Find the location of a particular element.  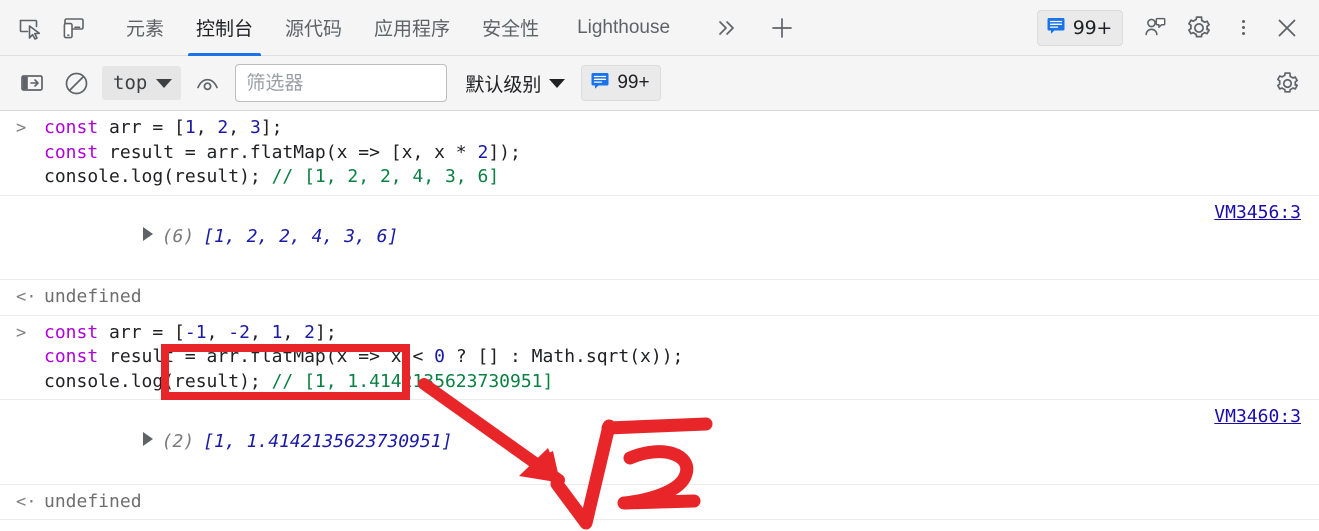

tab-elements: 元素 is located at coordinates (145, 28).